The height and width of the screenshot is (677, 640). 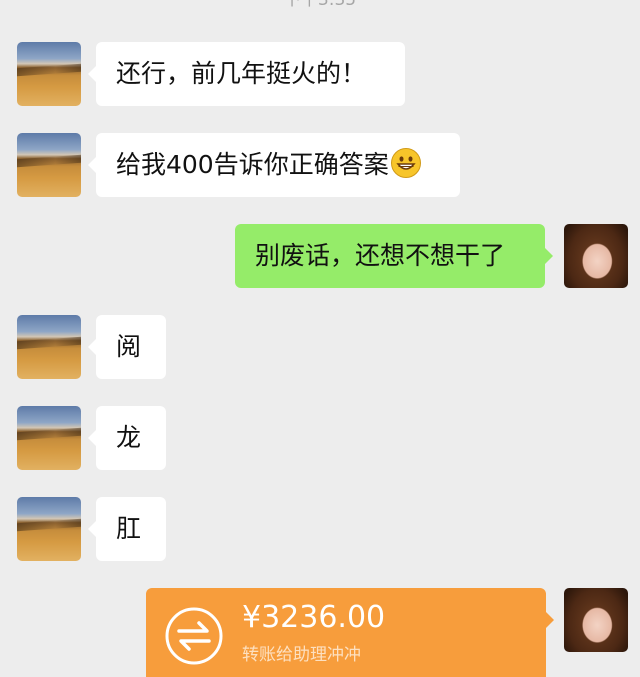 I want to click on message-bubble-incoming: 还行，前几年挺火的！, so click(x=246, y=74).